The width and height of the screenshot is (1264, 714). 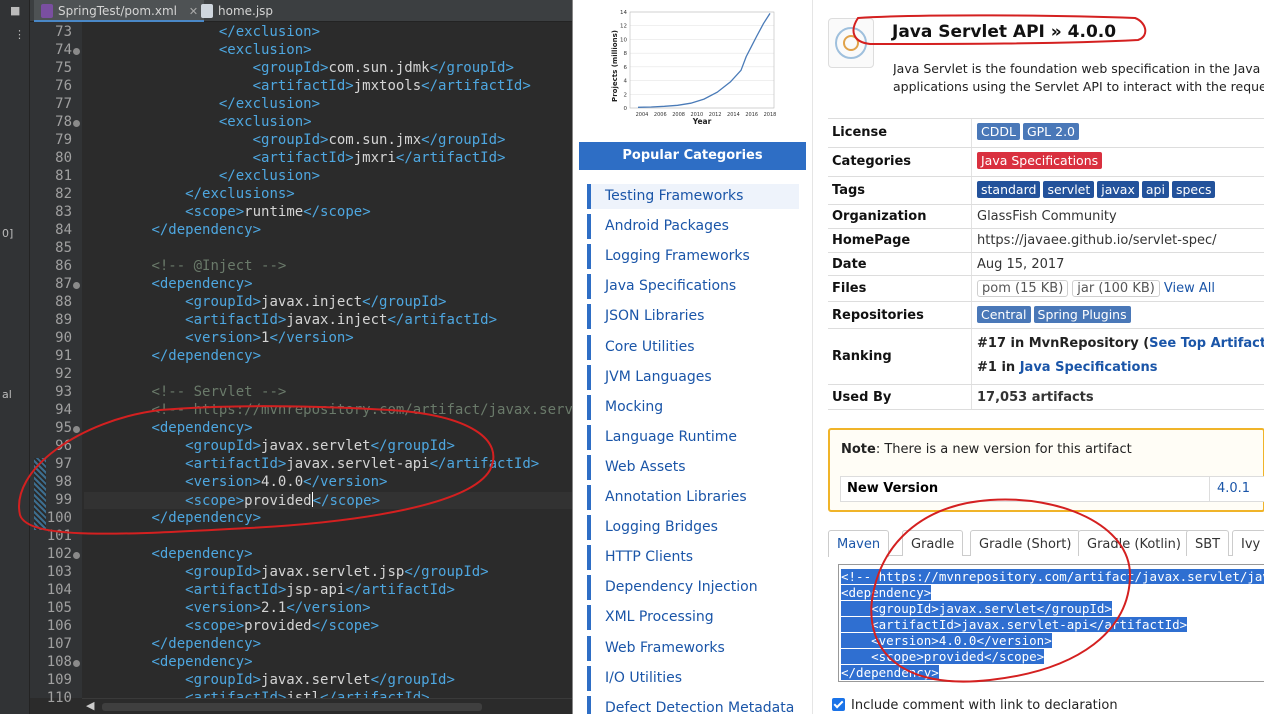 What do you see at coordinates (295, 140) in the screenshot?
I see `code-line: <groupId>com.sun.jmx</groupId>` at bounding box center [295, 140].